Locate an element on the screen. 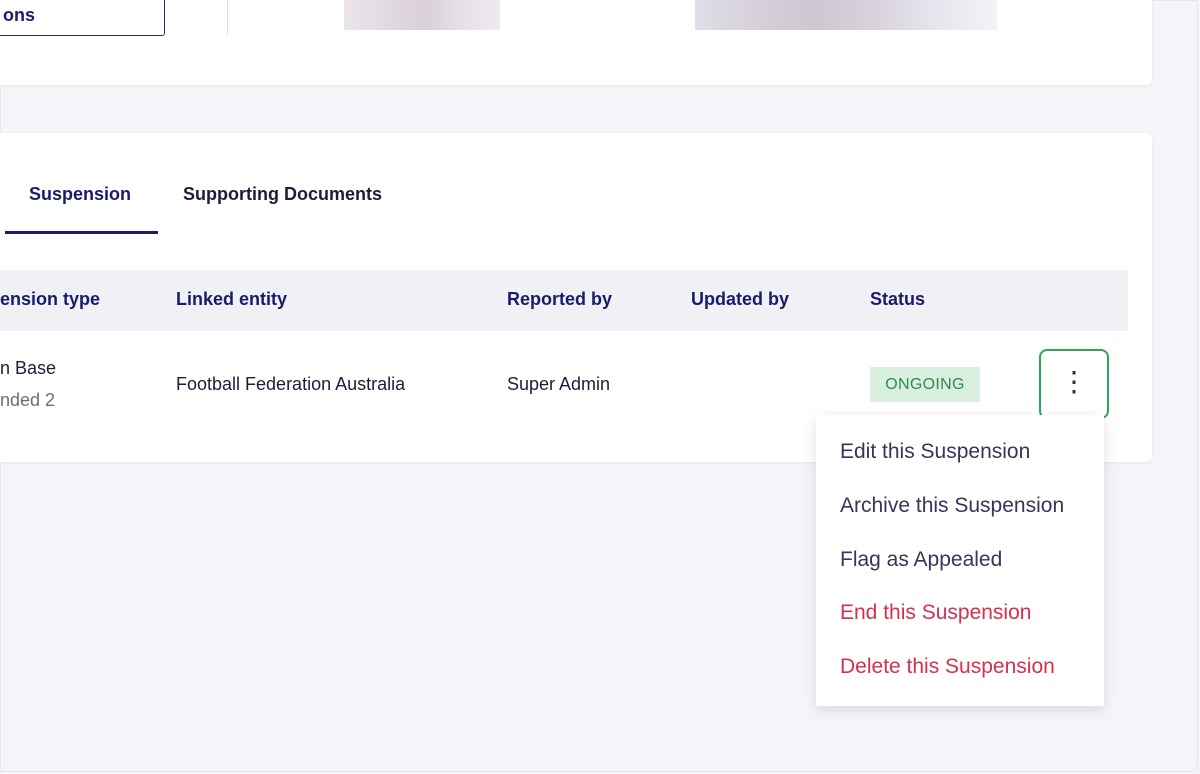 The height and width of the screenshot is (774, 1200). partial-button: ons is located at coordinates (82, 18).